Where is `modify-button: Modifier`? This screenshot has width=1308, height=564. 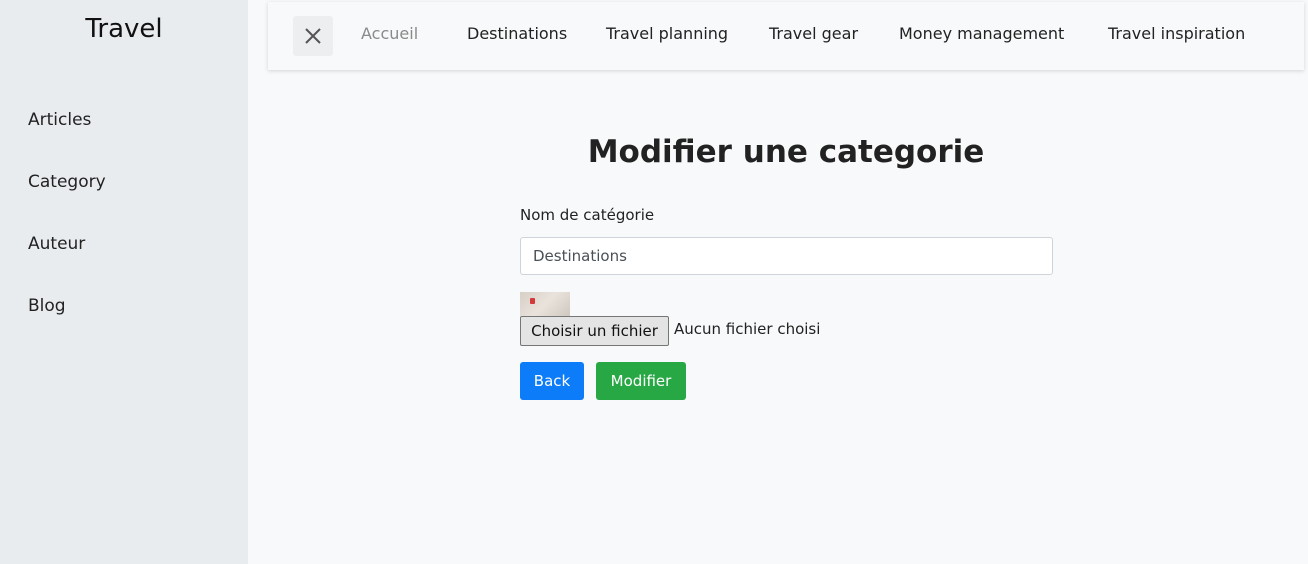 modify-button: Modifier is located at coordinates (641, 381).